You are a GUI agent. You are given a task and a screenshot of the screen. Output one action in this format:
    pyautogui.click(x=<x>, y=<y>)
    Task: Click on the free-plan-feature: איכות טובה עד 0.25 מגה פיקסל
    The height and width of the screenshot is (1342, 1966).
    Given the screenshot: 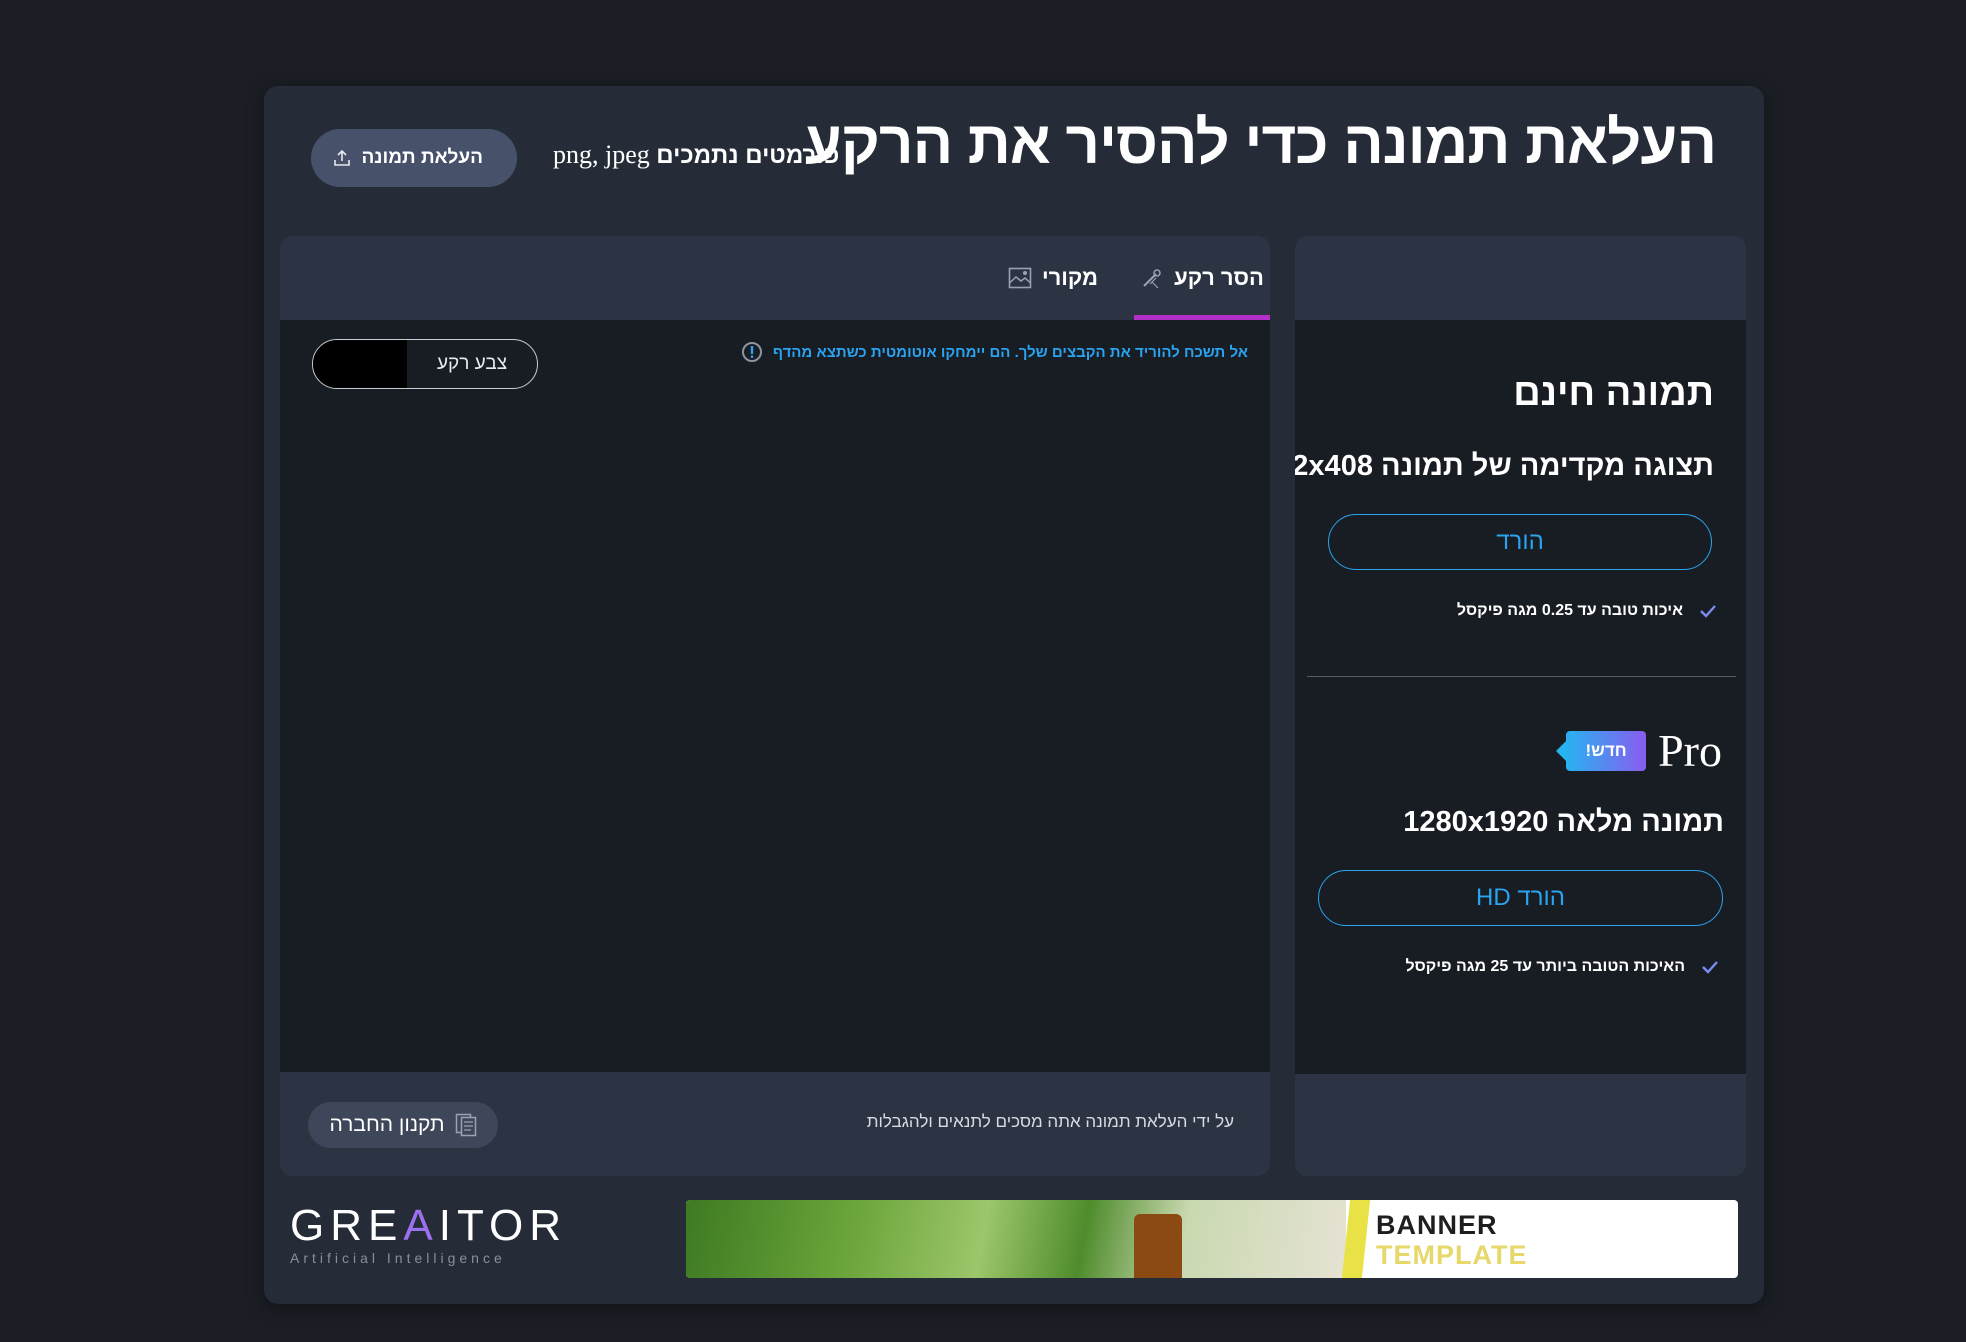 What is the action you would take?
    pyautogui.click(x=1587, y=611)
    